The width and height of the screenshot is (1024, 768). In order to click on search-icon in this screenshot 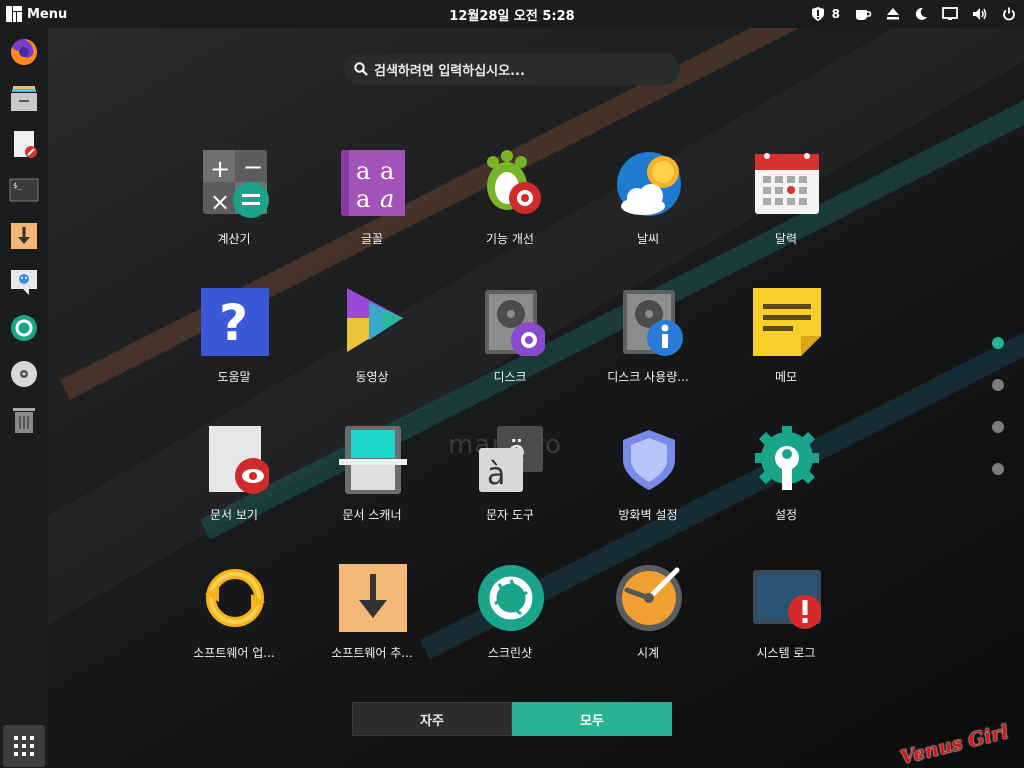, I will do `click(361, 69)`.